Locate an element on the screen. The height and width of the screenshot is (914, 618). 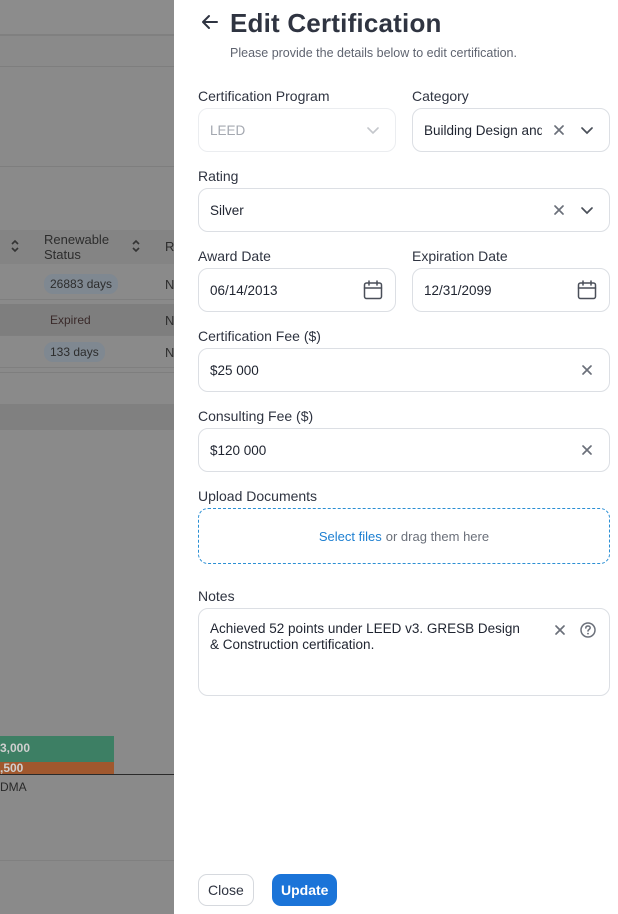
rating-label: Rating is located at coordinates (218, 176).